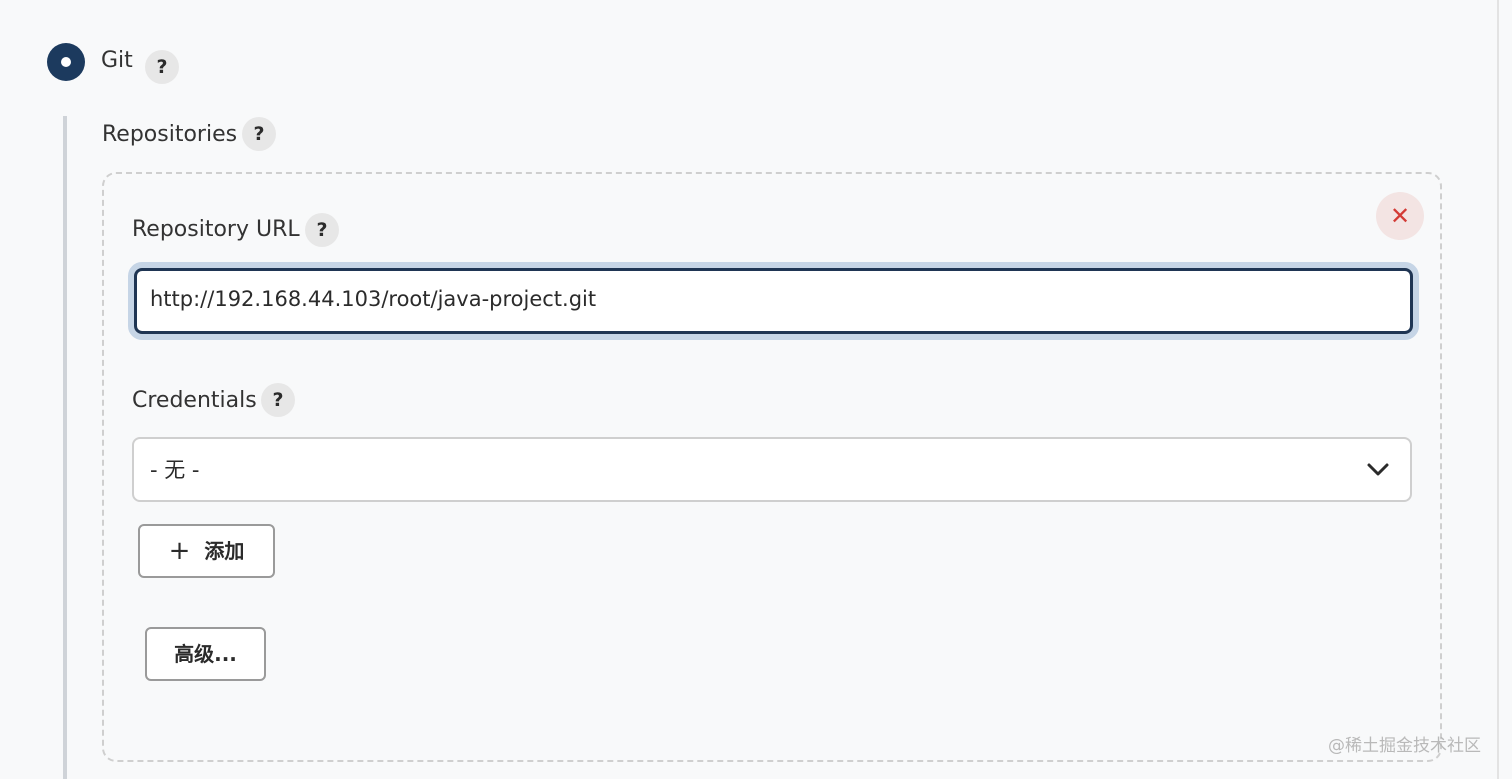 The image size is (1512, 779). I want to click on add-credentials-label: 添加, so click(224, 551).